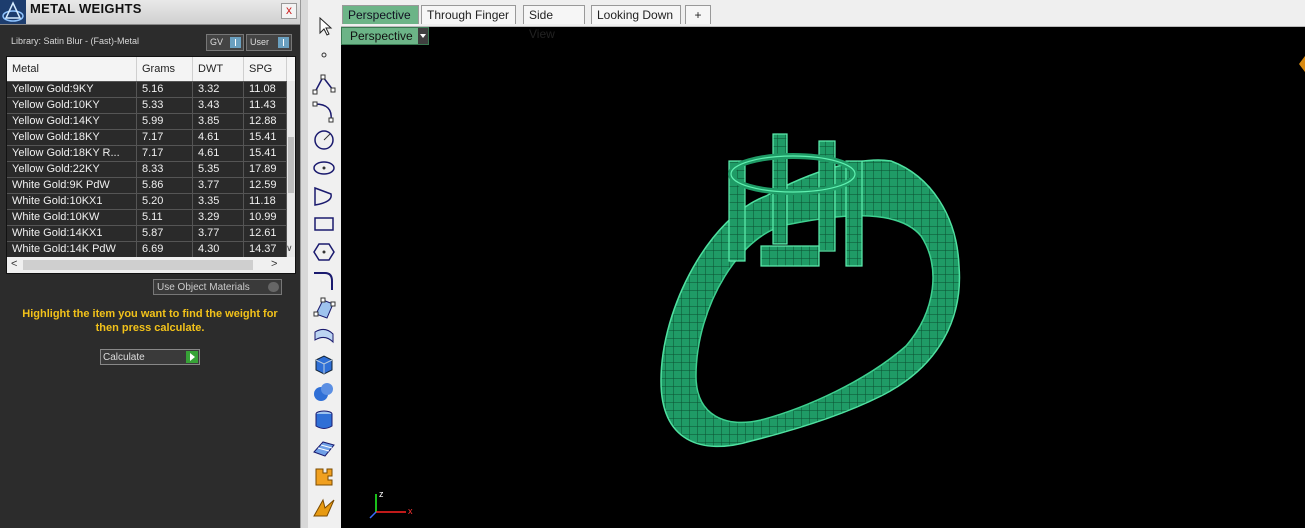 The width and height of the screenshot is (1305, 528). What do you see at coordinates (165, 105) in the screenshot?
I see `grams-cell: 5.33` at bounding box center [165, 105].